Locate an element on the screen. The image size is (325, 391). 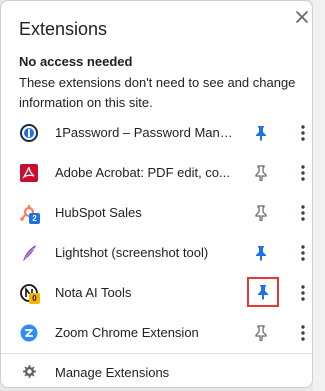
adobe-acrobat-icon is located at coordinates (29, 173).